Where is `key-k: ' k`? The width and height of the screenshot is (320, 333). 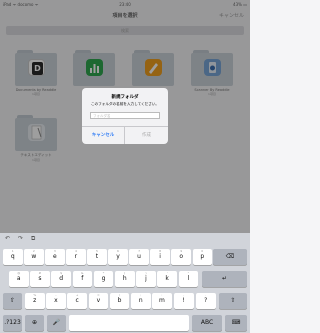
key-k: ' k is located at coordinates (167, 279).